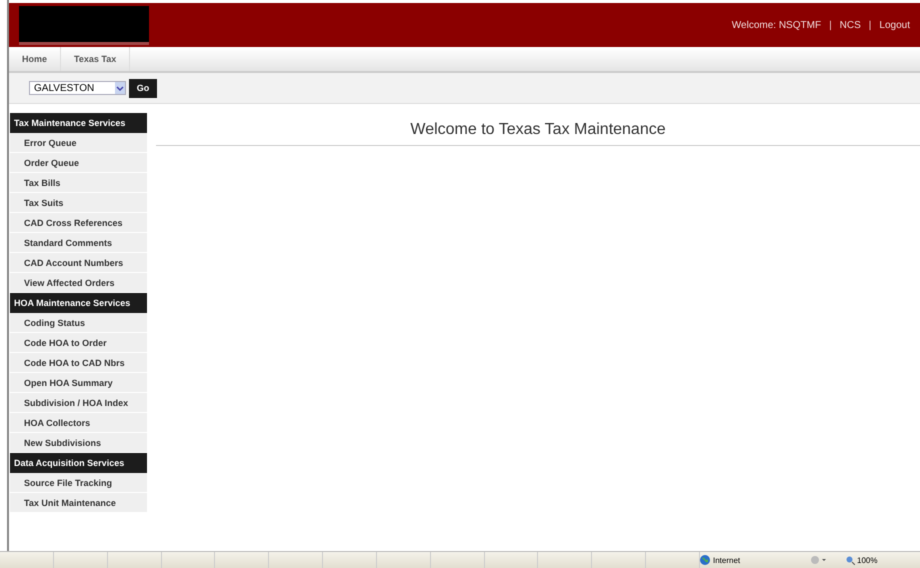 This screenshot has width=920, height=568. Describe the element at coordinates (78, 263) in the screenshot. I see `sidebar-item: CAD Account Numbers` at that location.